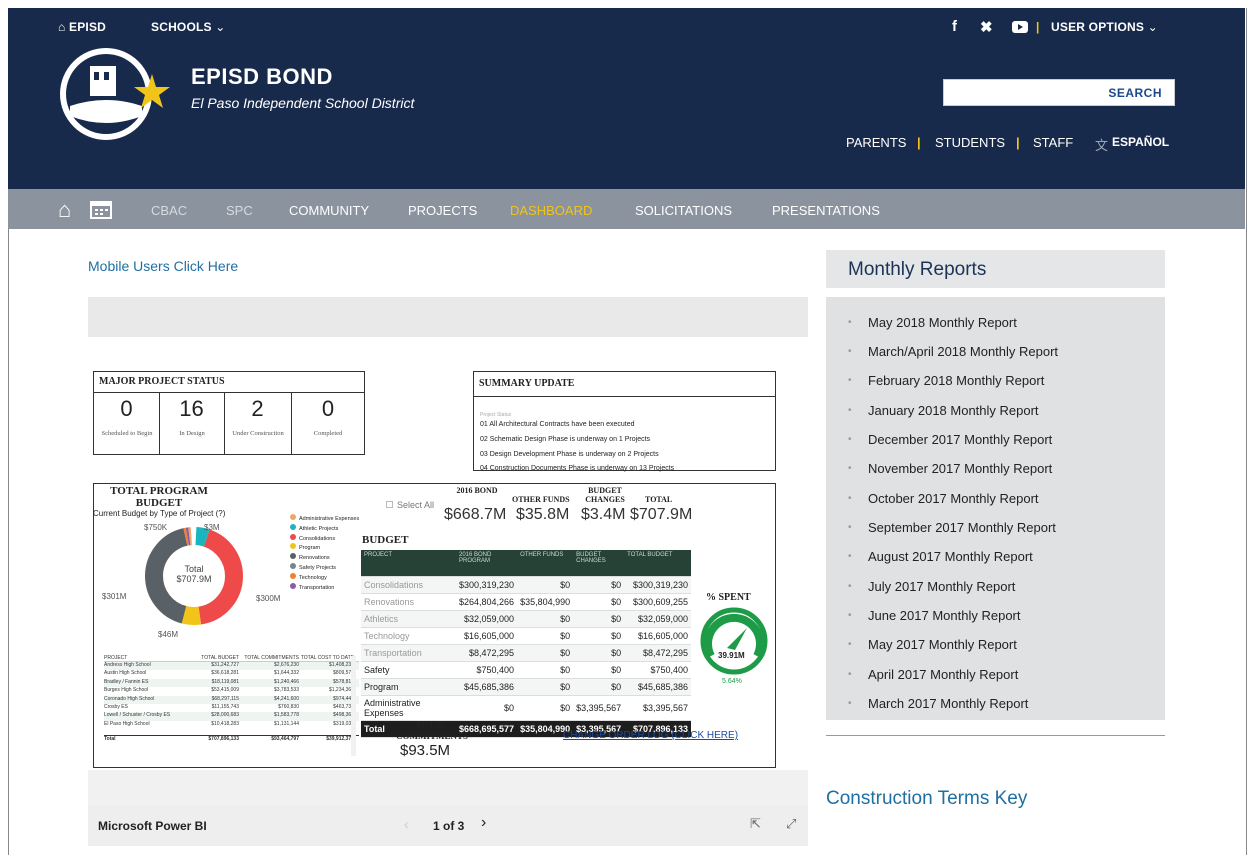 The height and width of the screenshot is (855, 1253). I want to click on facebook-icon: f, so click(954, 26).